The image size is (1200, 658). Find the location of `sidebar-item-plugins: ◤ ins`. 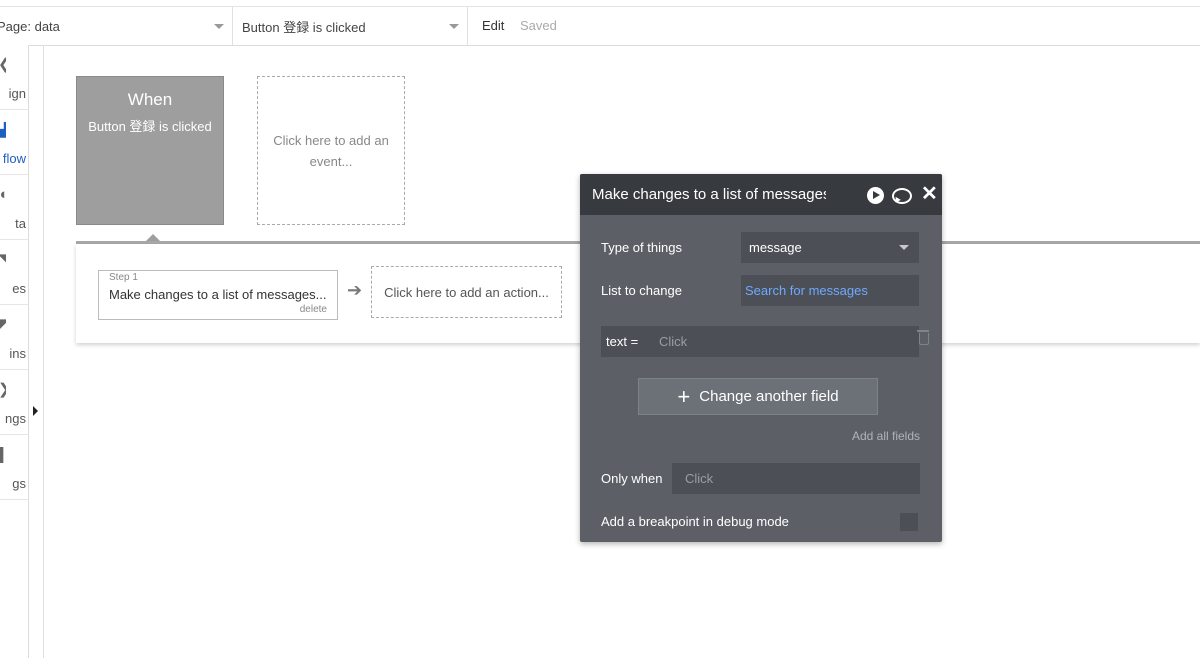

sidebar-item-plugins: ◤ ins is located at coordinates (14, 337).